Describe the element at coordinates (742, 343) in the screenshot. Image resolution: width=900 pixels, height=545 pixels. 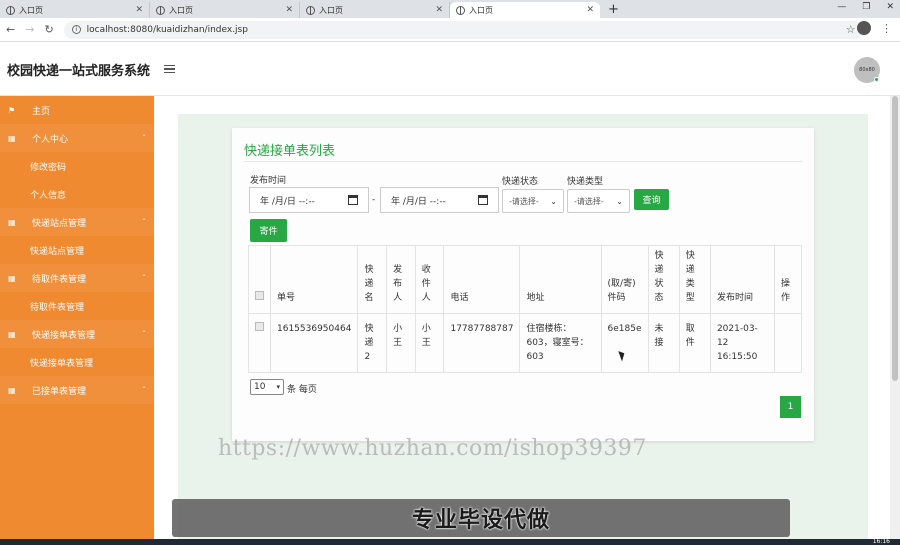
I see `cell-publish-time: 2021-03-12 16:15:50` at that location.